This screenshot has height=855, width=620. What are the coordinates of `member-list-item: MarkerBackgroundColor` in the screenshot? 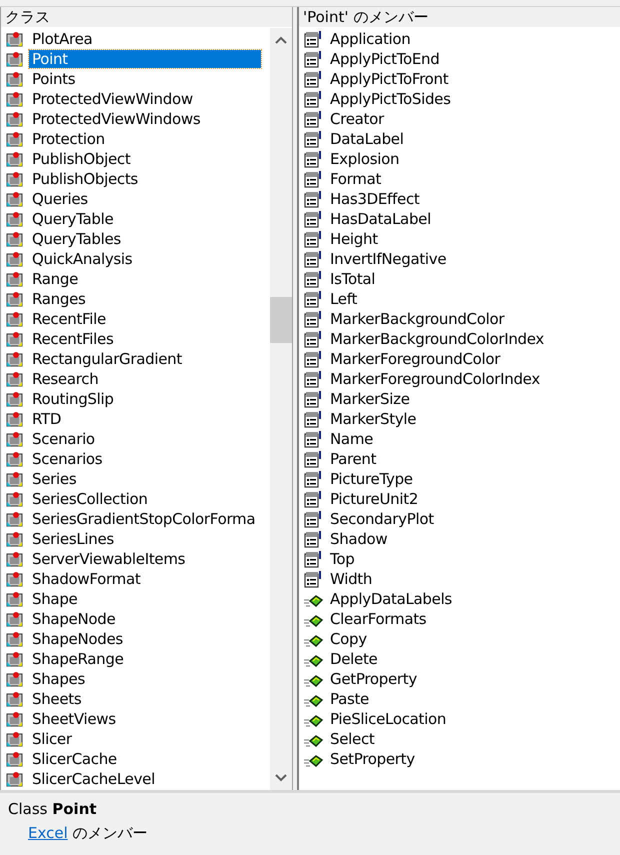 It's located at (417, 319).